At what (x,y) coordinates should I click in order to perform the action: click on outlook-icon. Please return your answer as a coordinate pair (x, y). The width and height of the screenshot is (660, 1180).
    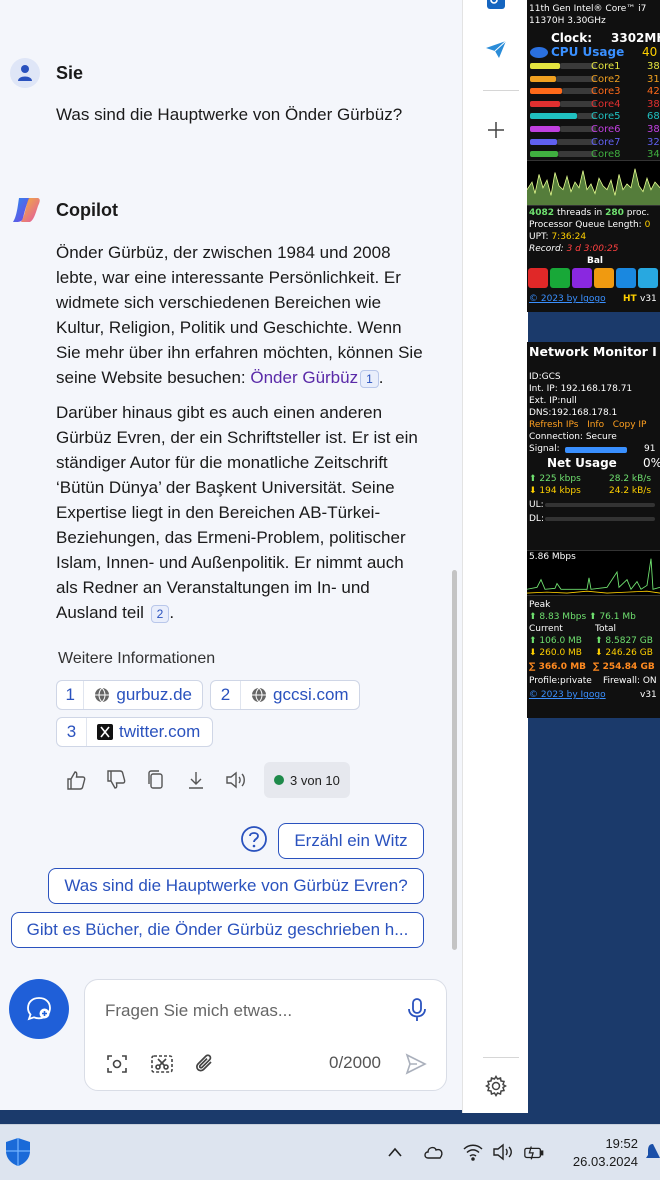
    Looking at the image, I should click on (496, 7).